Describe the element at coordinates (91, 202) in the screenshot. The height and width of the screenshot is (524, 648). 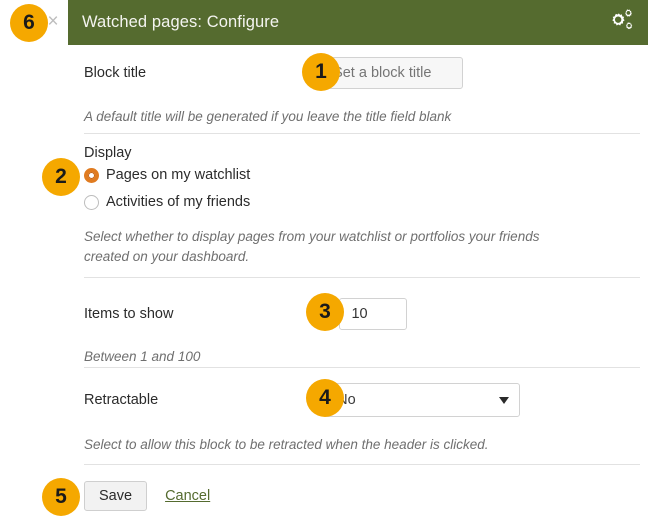
I see `radio-icon-unselected` at that location.